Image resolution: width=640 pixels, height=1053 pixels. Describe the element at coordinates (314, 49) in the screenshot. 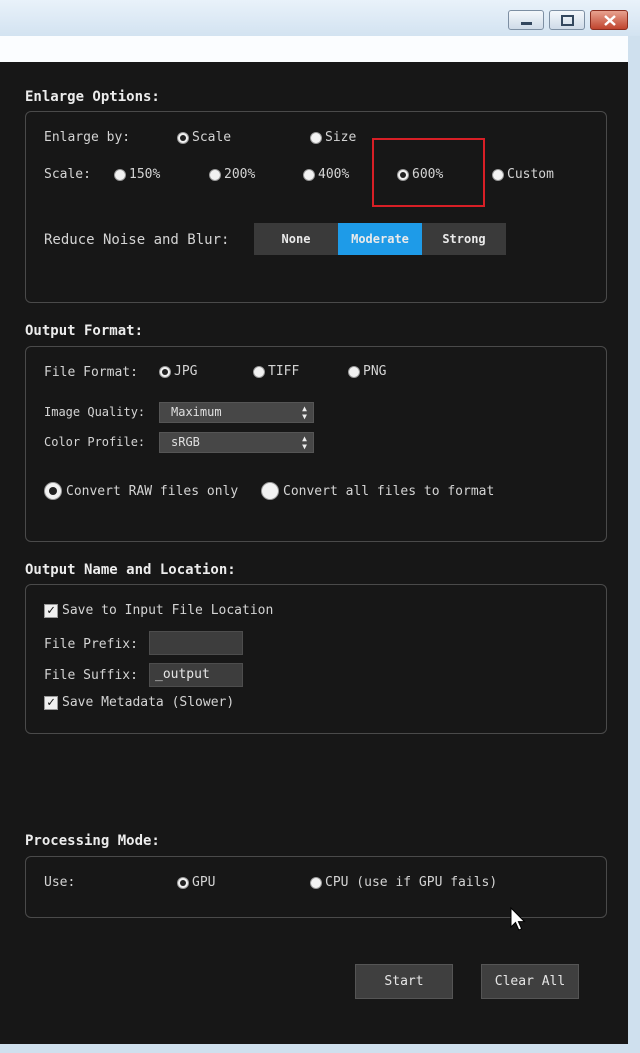

I see `window-menu-strip` at that location.